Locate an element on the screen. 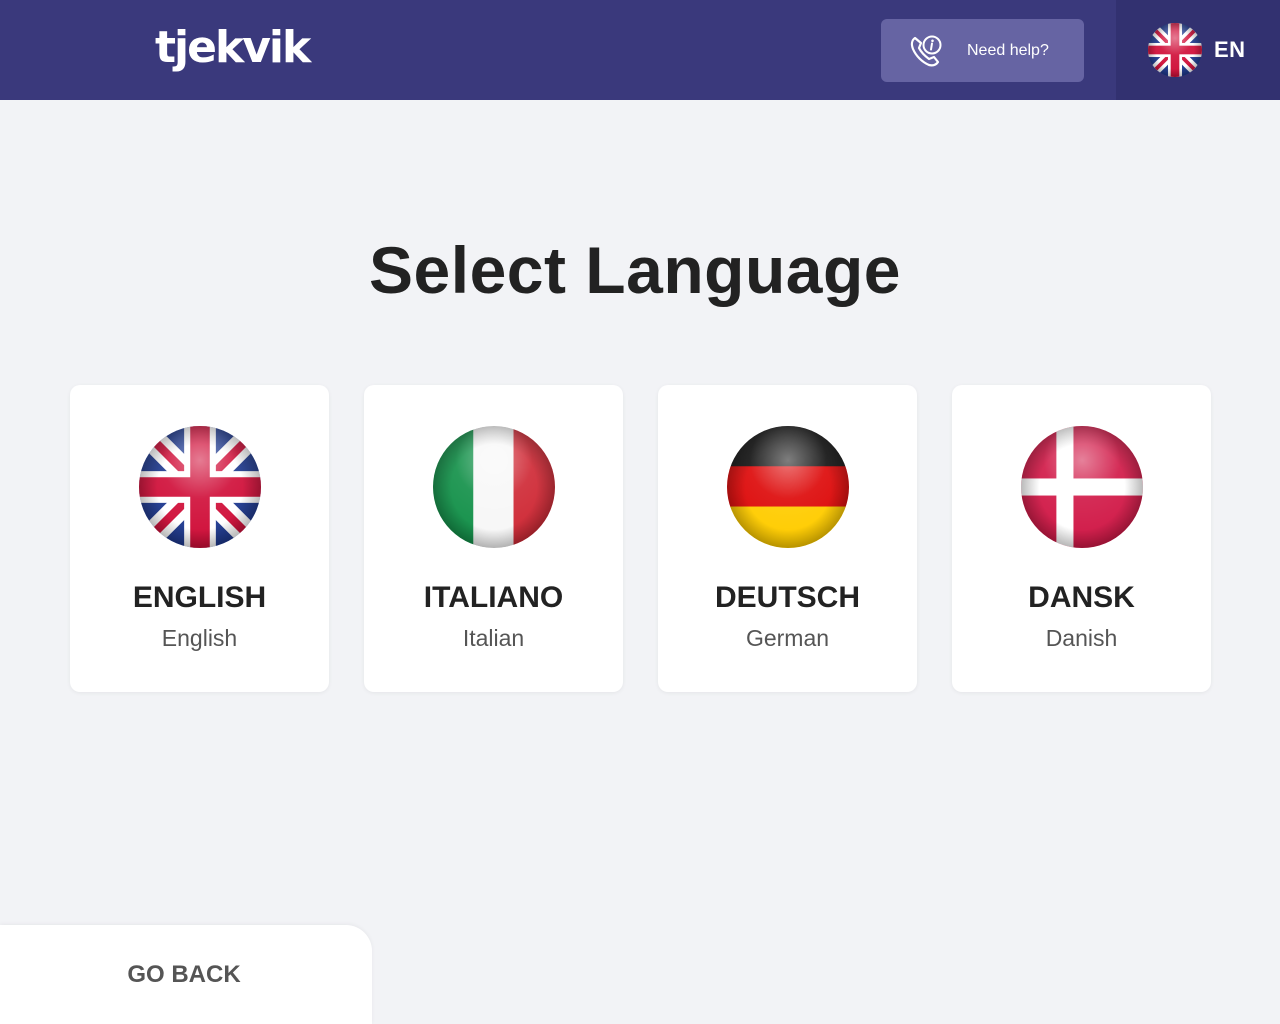 This screenshot has width=1280, height=1024. tjekvik-logo: tjekvik is located at coordinates (233, 47).